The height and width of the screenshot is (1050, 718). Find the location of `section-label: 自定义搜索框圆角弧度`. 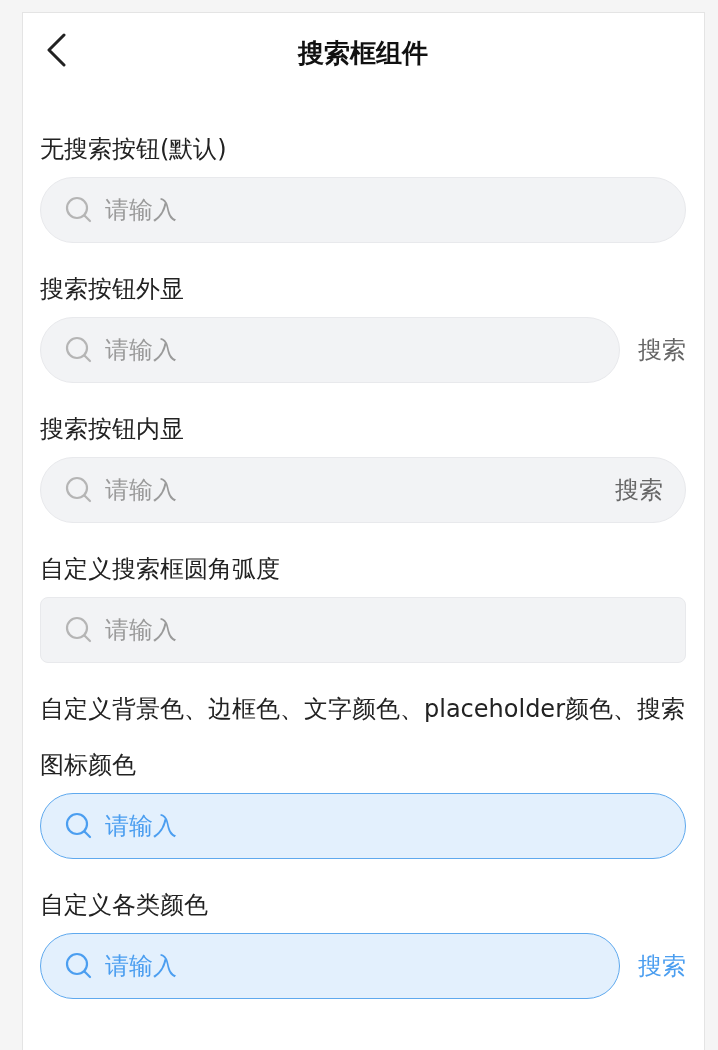

section-label: 自定义搜索框圆角弧度 is located at coordinates (160, 569).